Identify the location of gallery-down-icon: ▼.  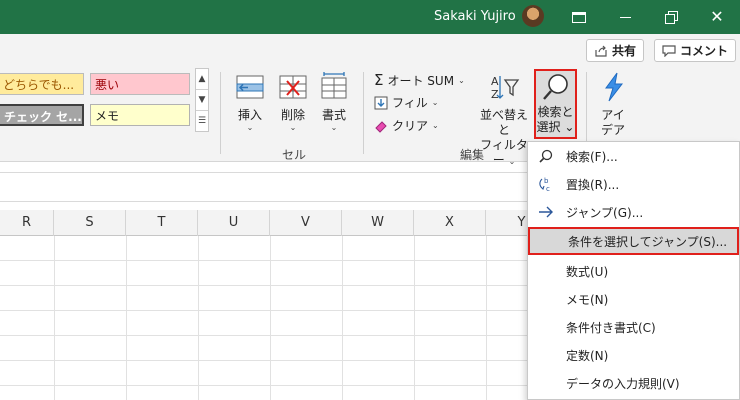
(202, 100).